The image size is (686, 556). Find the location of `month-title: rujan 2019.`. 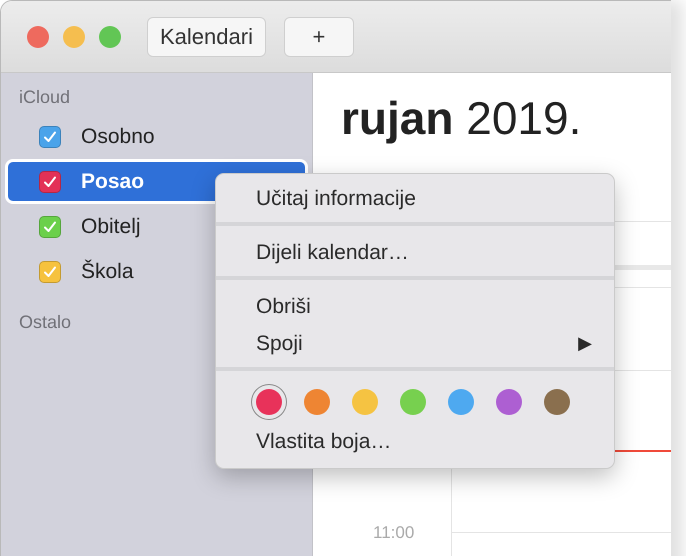

month-title: rujan 2019. is located at coordinates (461, 118).